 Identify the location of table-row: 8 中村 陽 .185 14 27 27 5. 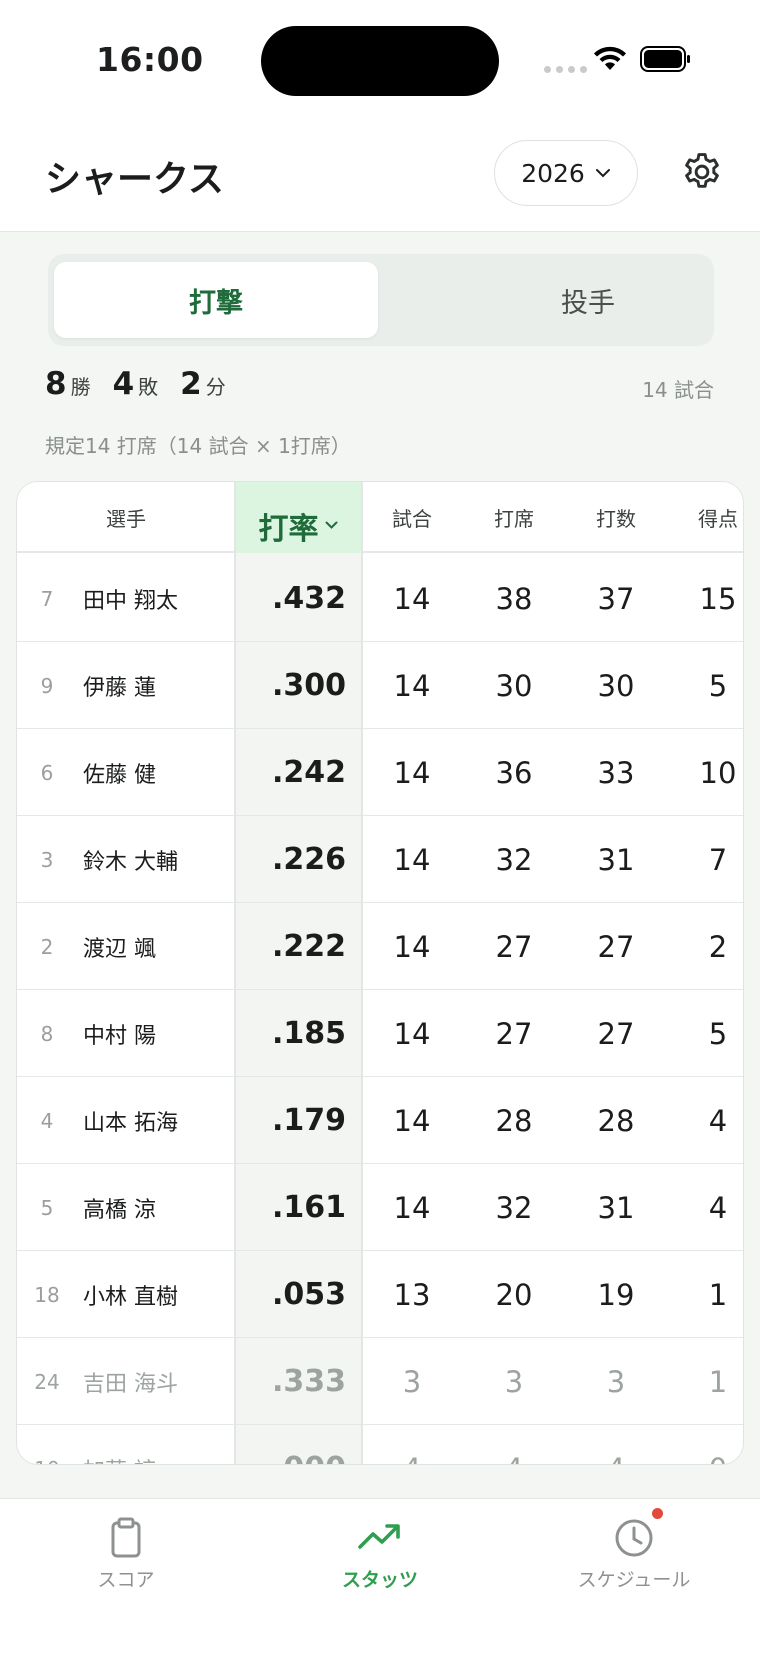
(380, 1033).